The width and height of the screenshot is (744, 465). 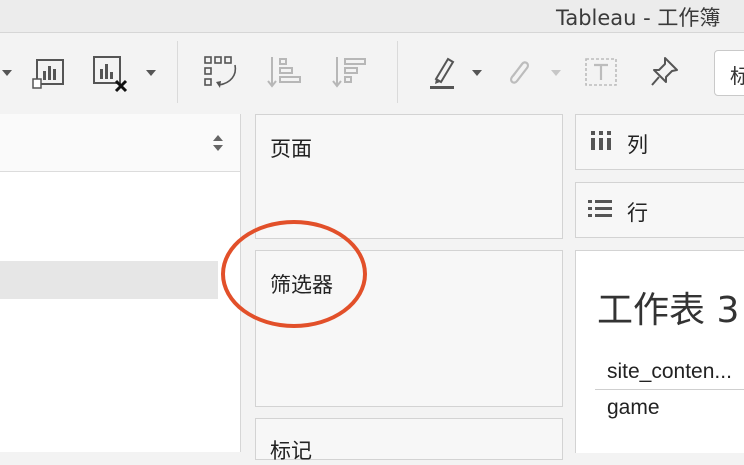 I want to click on sort-descending-button, so click(x=351, y=75).